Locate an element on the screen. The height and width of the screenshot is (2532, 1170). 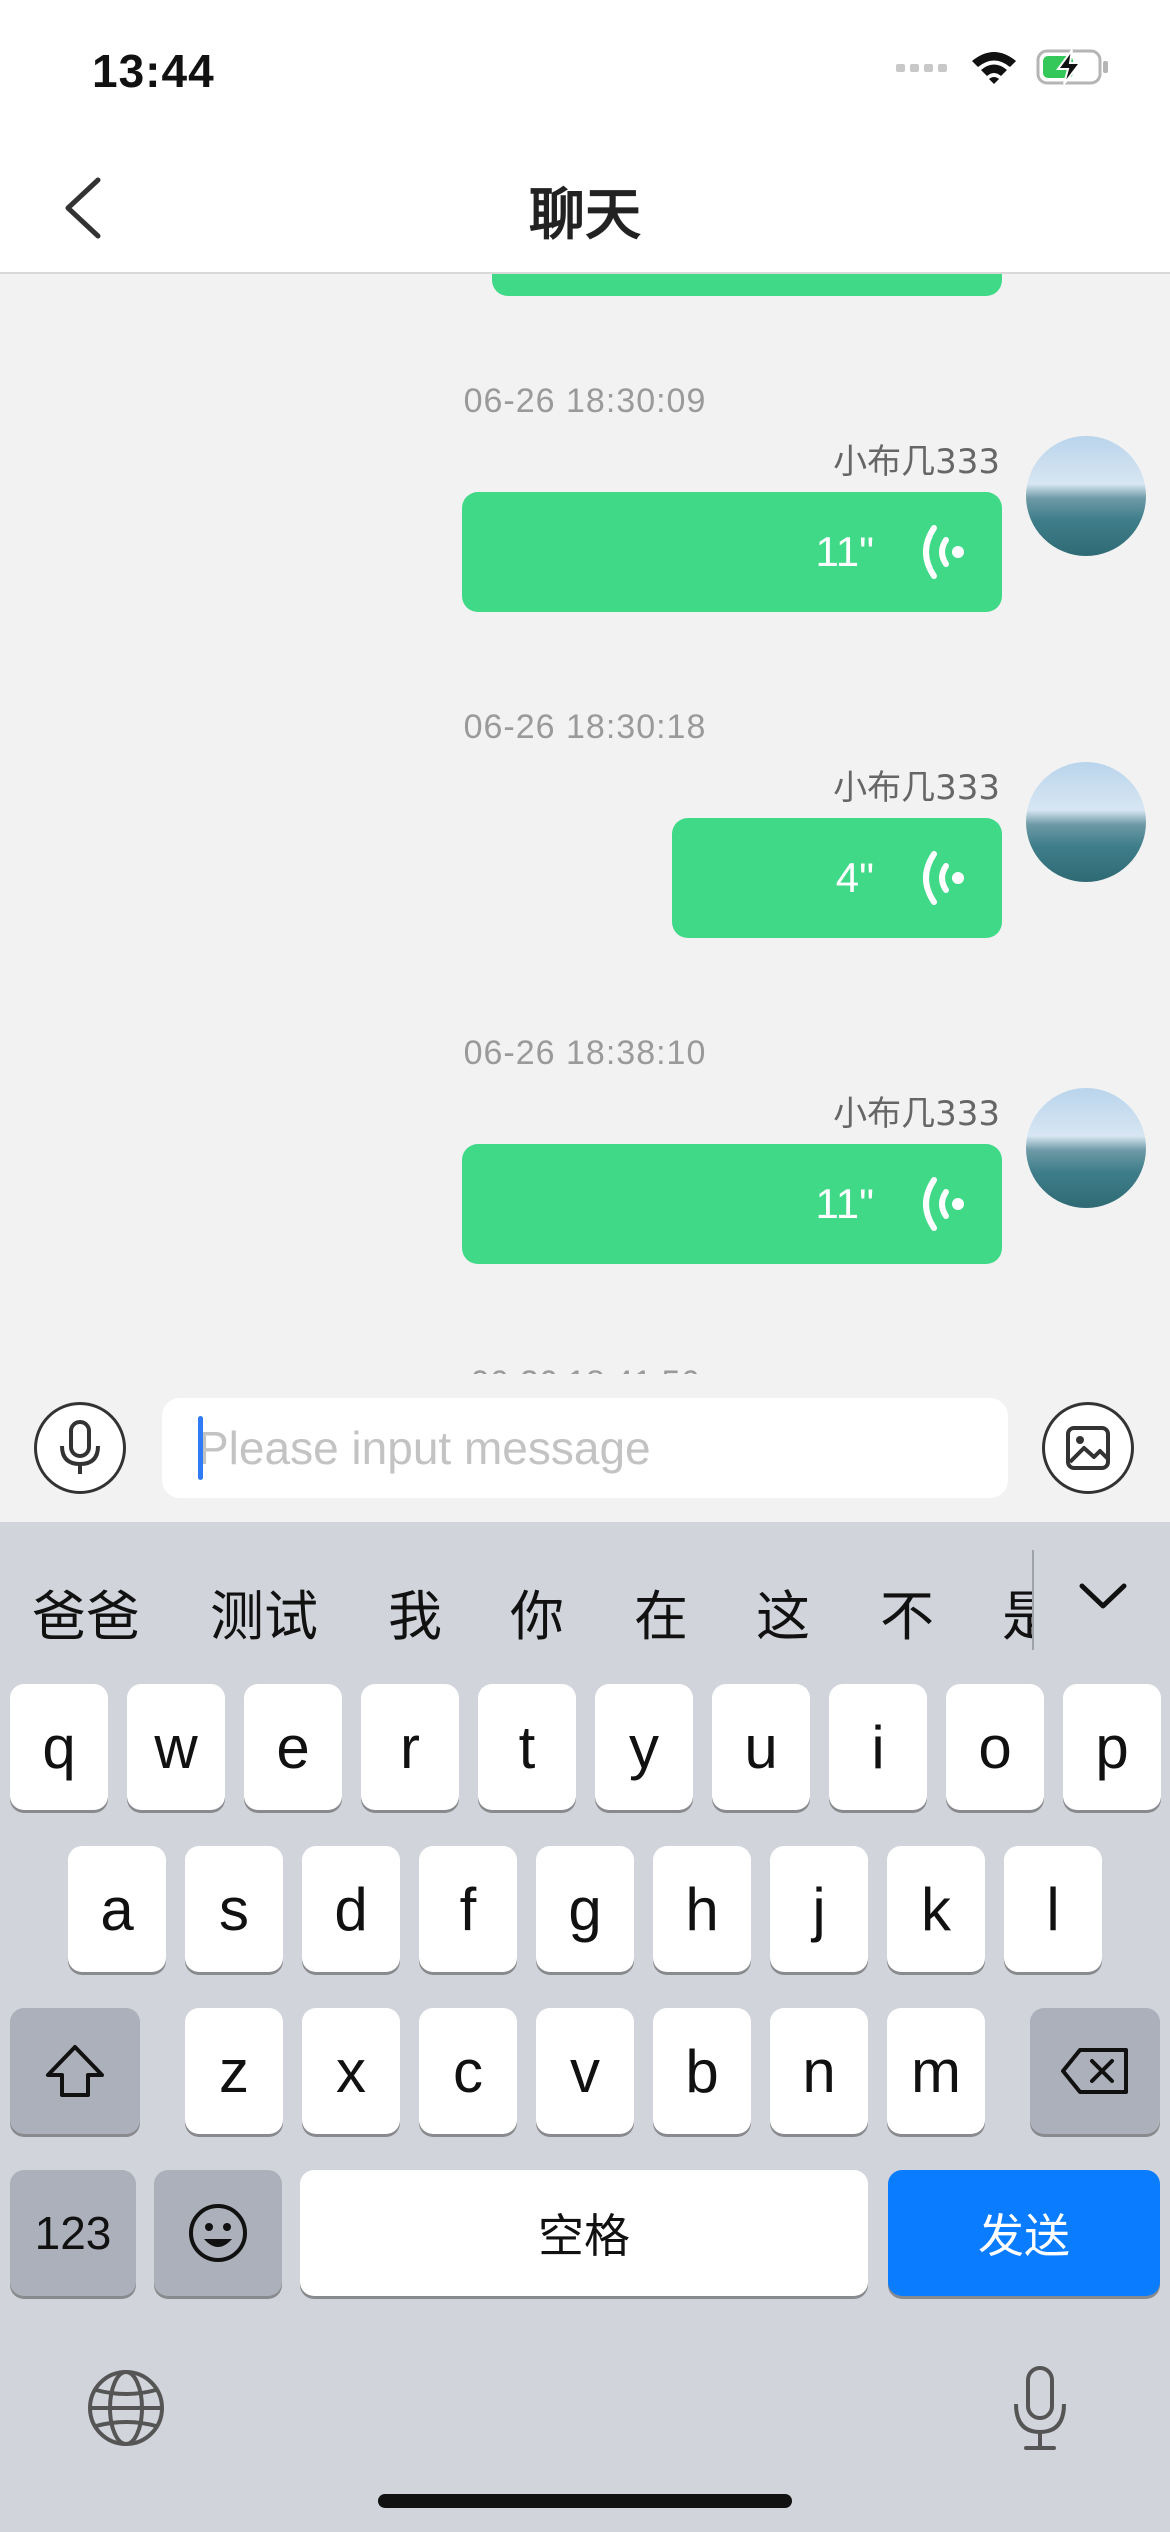
message-timestamp: 06-26 18:38:10 is located at coordinates (585, 1053).